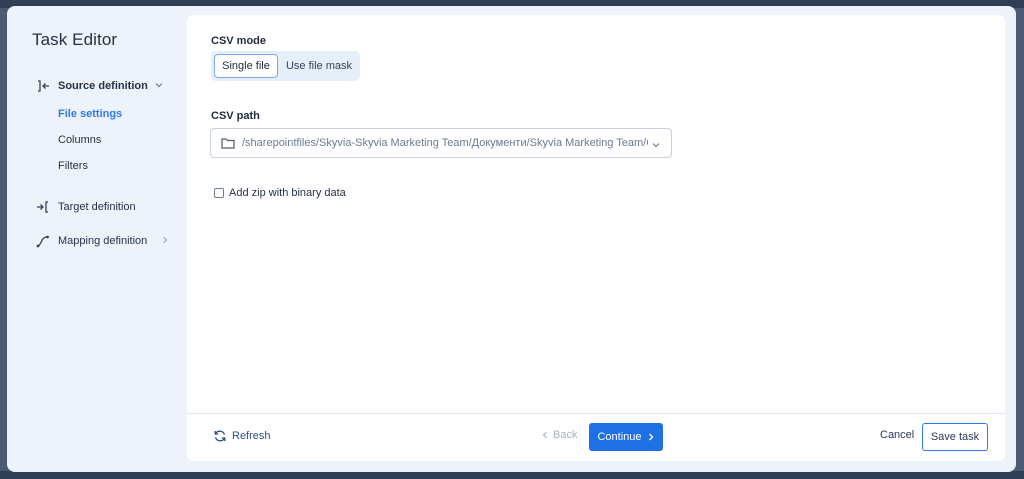 This screenshot has width=1024, height=479. What do you see at coordinates (239, 41) in the screenshot?
I see `csv-mode-label: CSV mode` at bounding box center [239, 41].